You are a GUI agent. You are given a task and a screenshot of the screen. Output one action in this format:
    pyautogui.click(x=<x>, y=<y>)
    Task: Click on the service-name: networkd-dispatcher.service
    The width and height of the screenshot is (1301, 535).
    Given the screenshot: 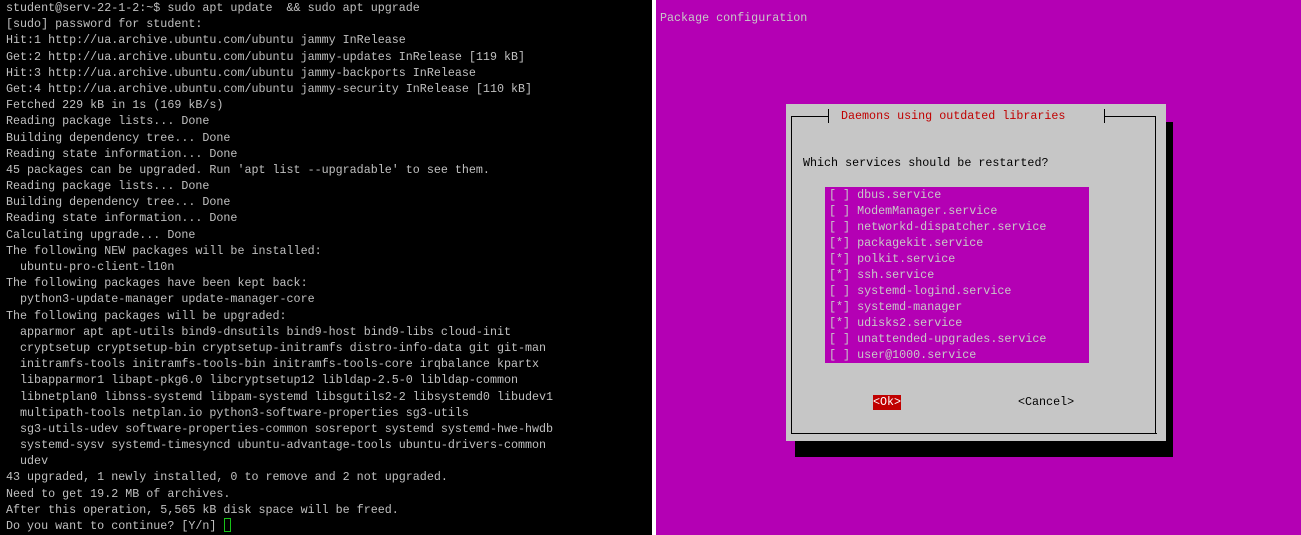 What is the action you would take?
    pyautogui.click(x=952, y=227)
    